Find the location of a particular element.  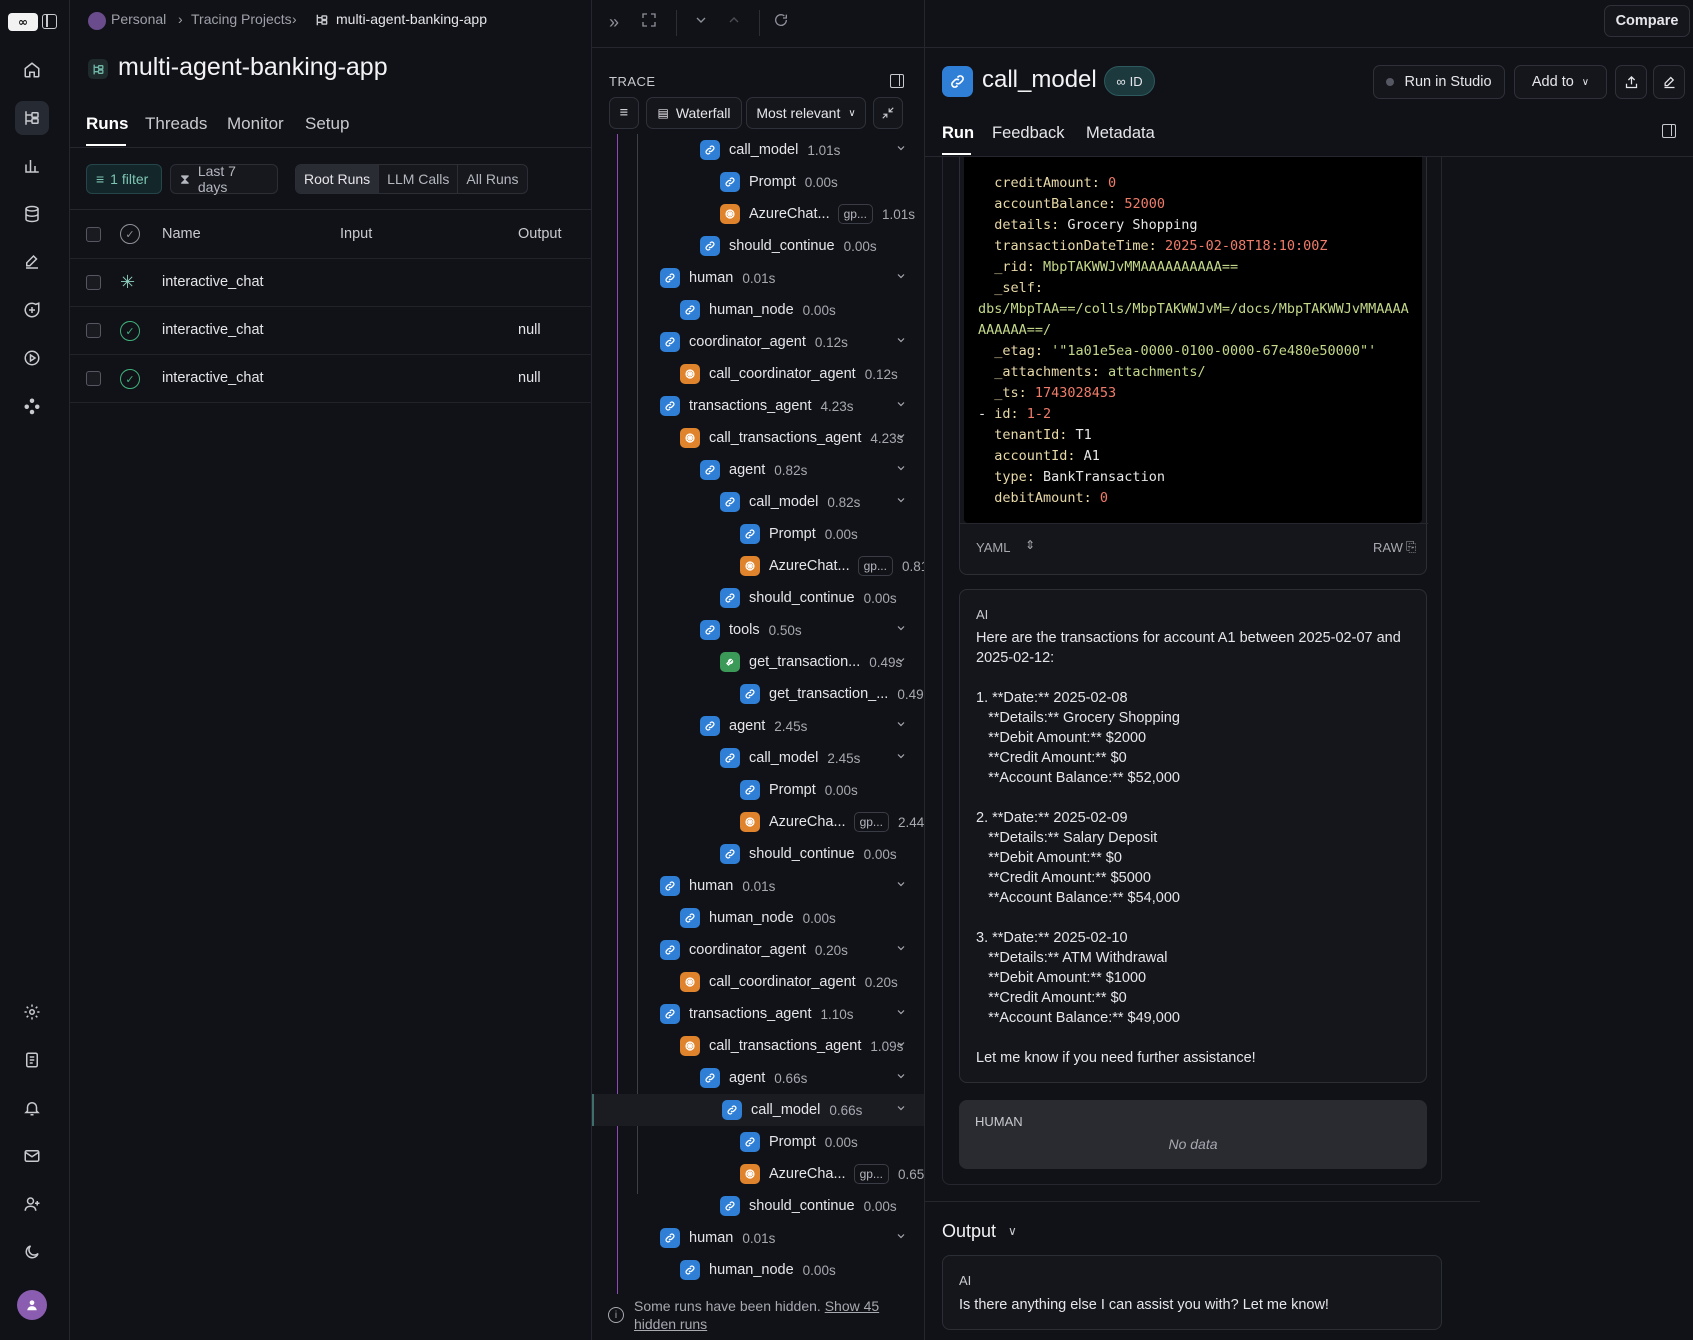

breadcrumb-personal: Personal is located at coordinates (138, 19).